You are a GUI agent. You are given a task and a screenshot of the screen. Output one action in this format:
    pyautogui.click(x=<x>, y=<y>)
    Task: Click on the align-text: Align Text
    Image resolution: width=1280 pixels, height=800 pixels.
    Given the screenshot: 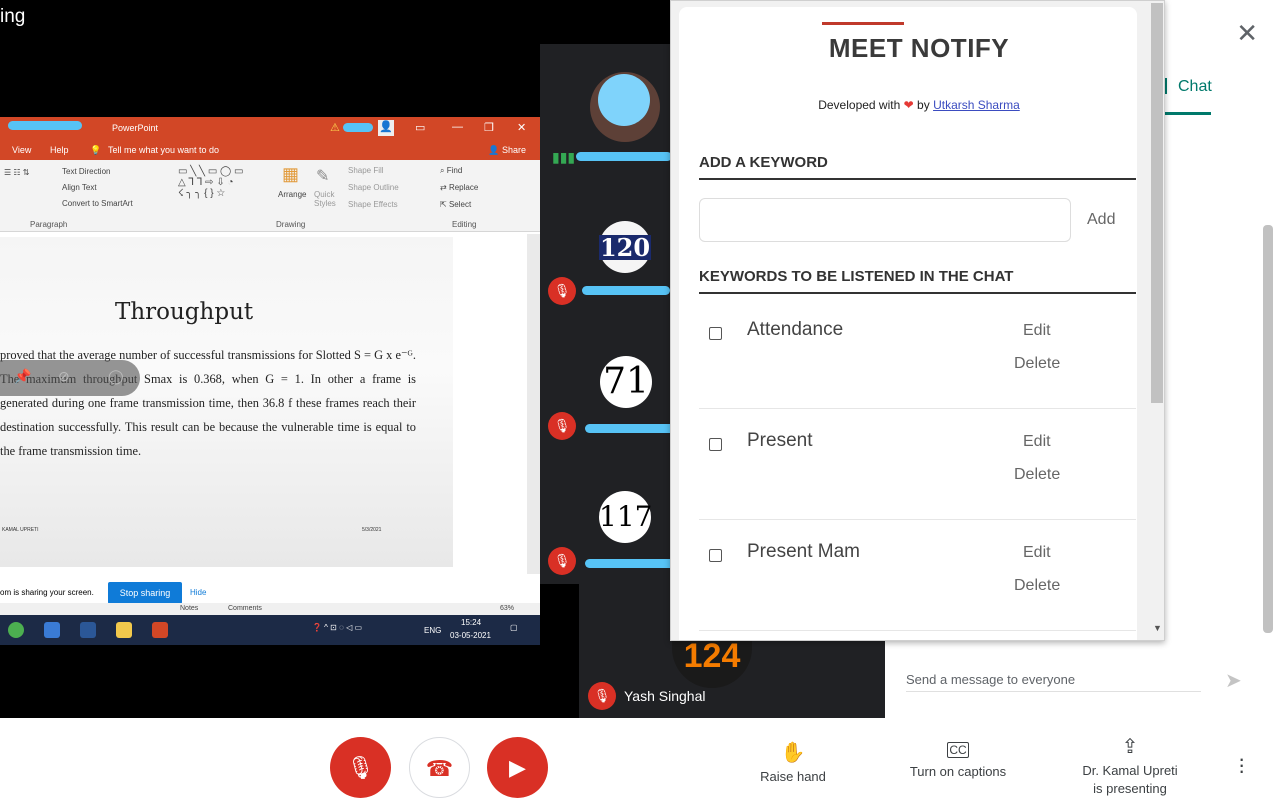 What is the action you would take?
    pyautogui.click(x=79, y=187)
    